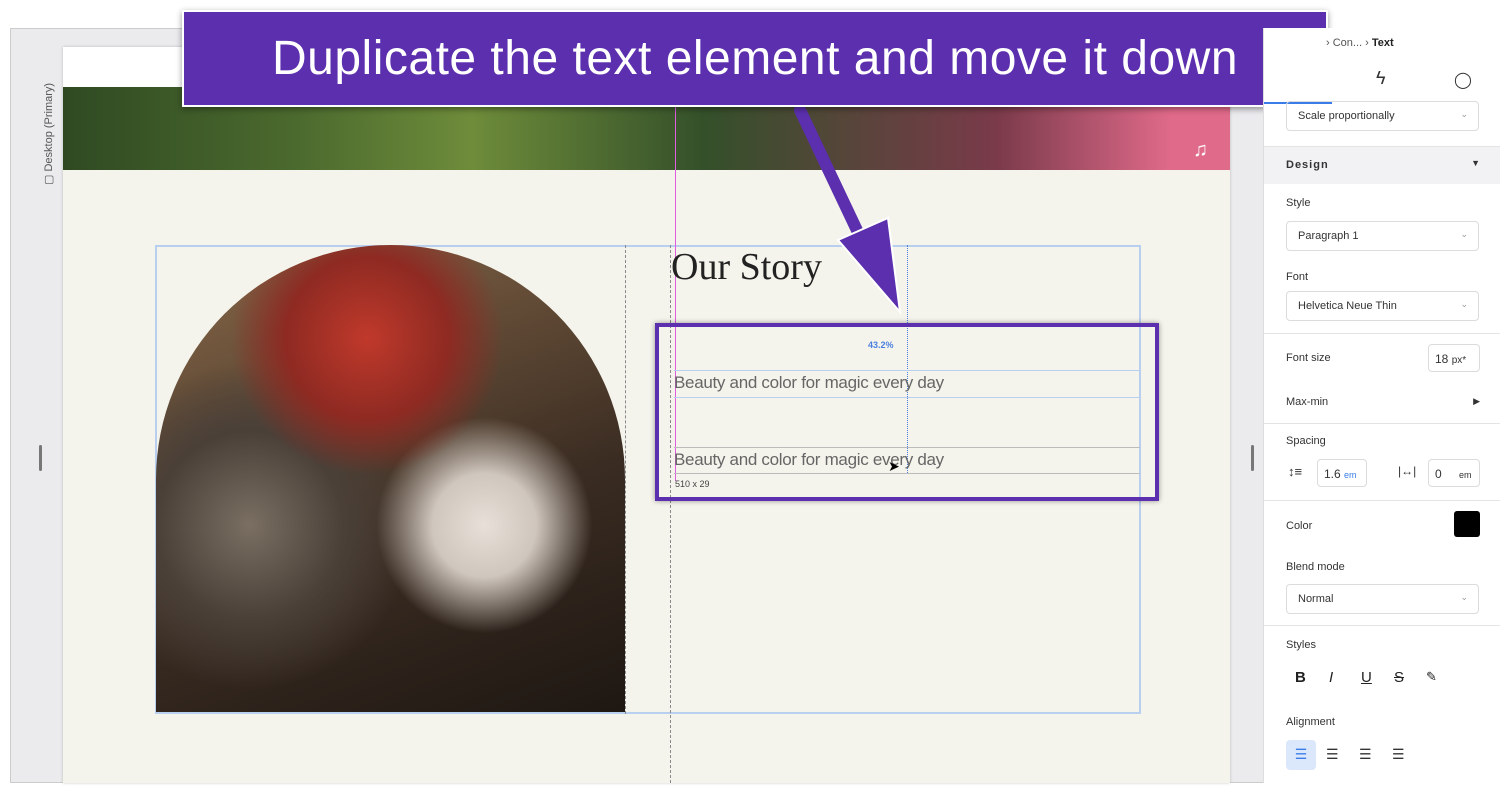 The width and height of the screenshot is (1510, 795). What do you see at coordinates (1382, 236) in the screenshot?
I see `style-dropdown: Paragraph 1 ⌄` at bounding box center [1382, 236].